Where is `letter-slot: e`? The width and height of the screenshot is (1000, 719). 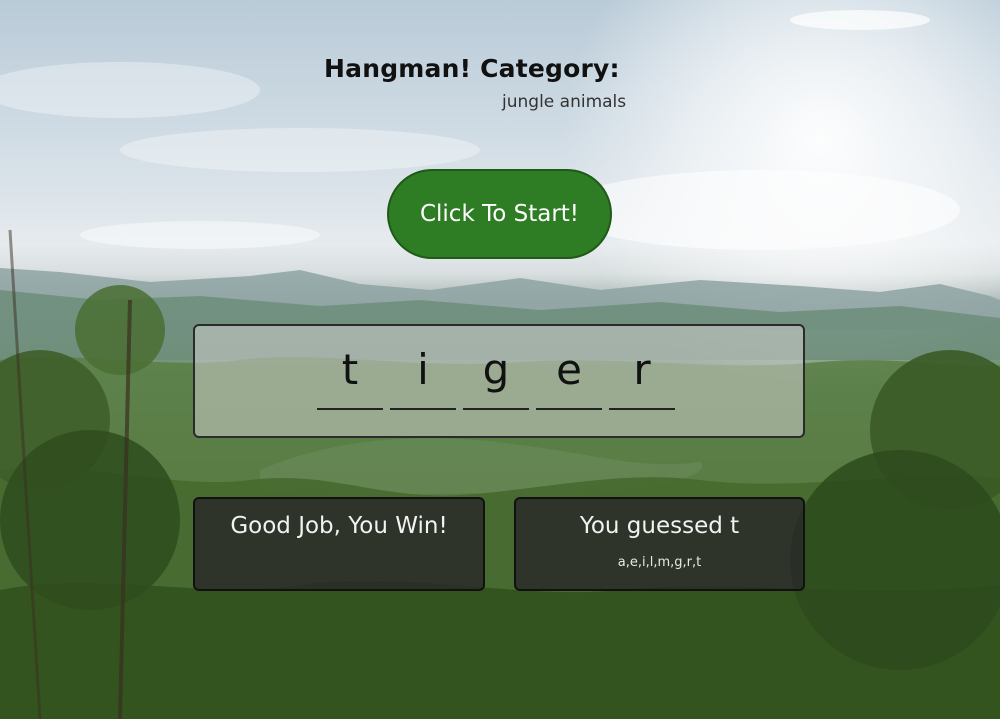
letter-slot: e is located at coordinates (569, 378).